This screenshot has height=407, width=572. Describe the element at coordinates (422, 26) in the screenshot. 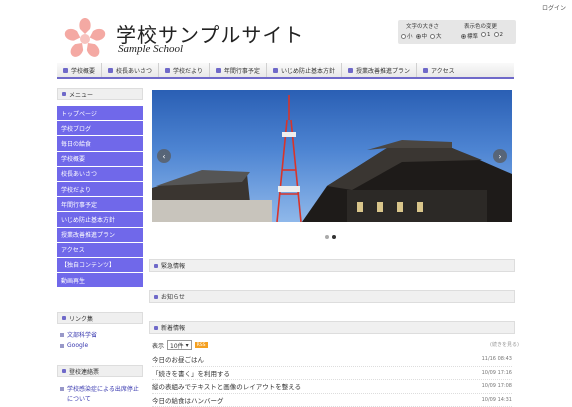

I see `font-size-heading: 文字の大きさ` at that location.